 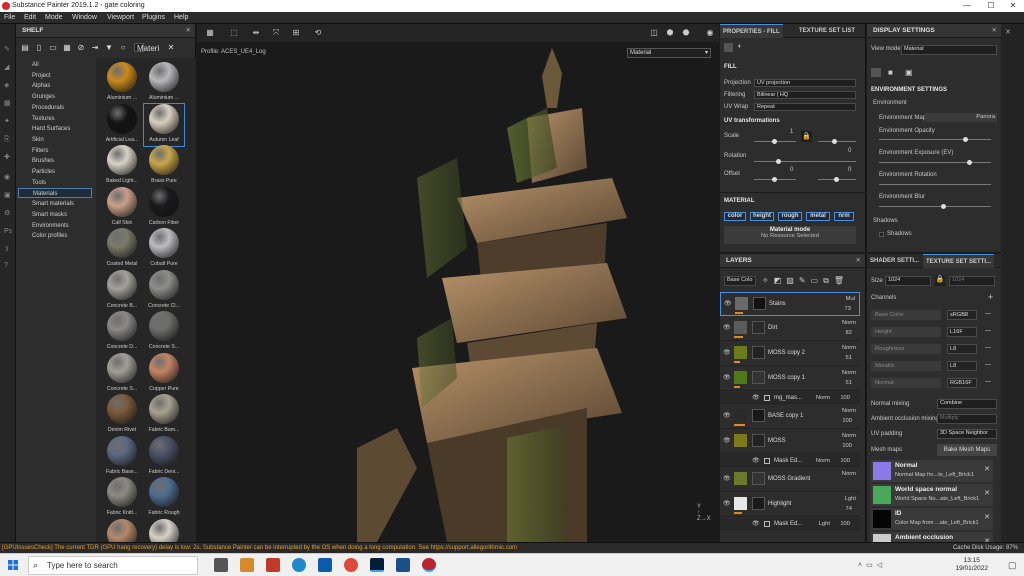 What do you see at coordinates (817, 280) in the screenshot?
I see `add-folder-icon: ▭` at bounding box center [817, 280].